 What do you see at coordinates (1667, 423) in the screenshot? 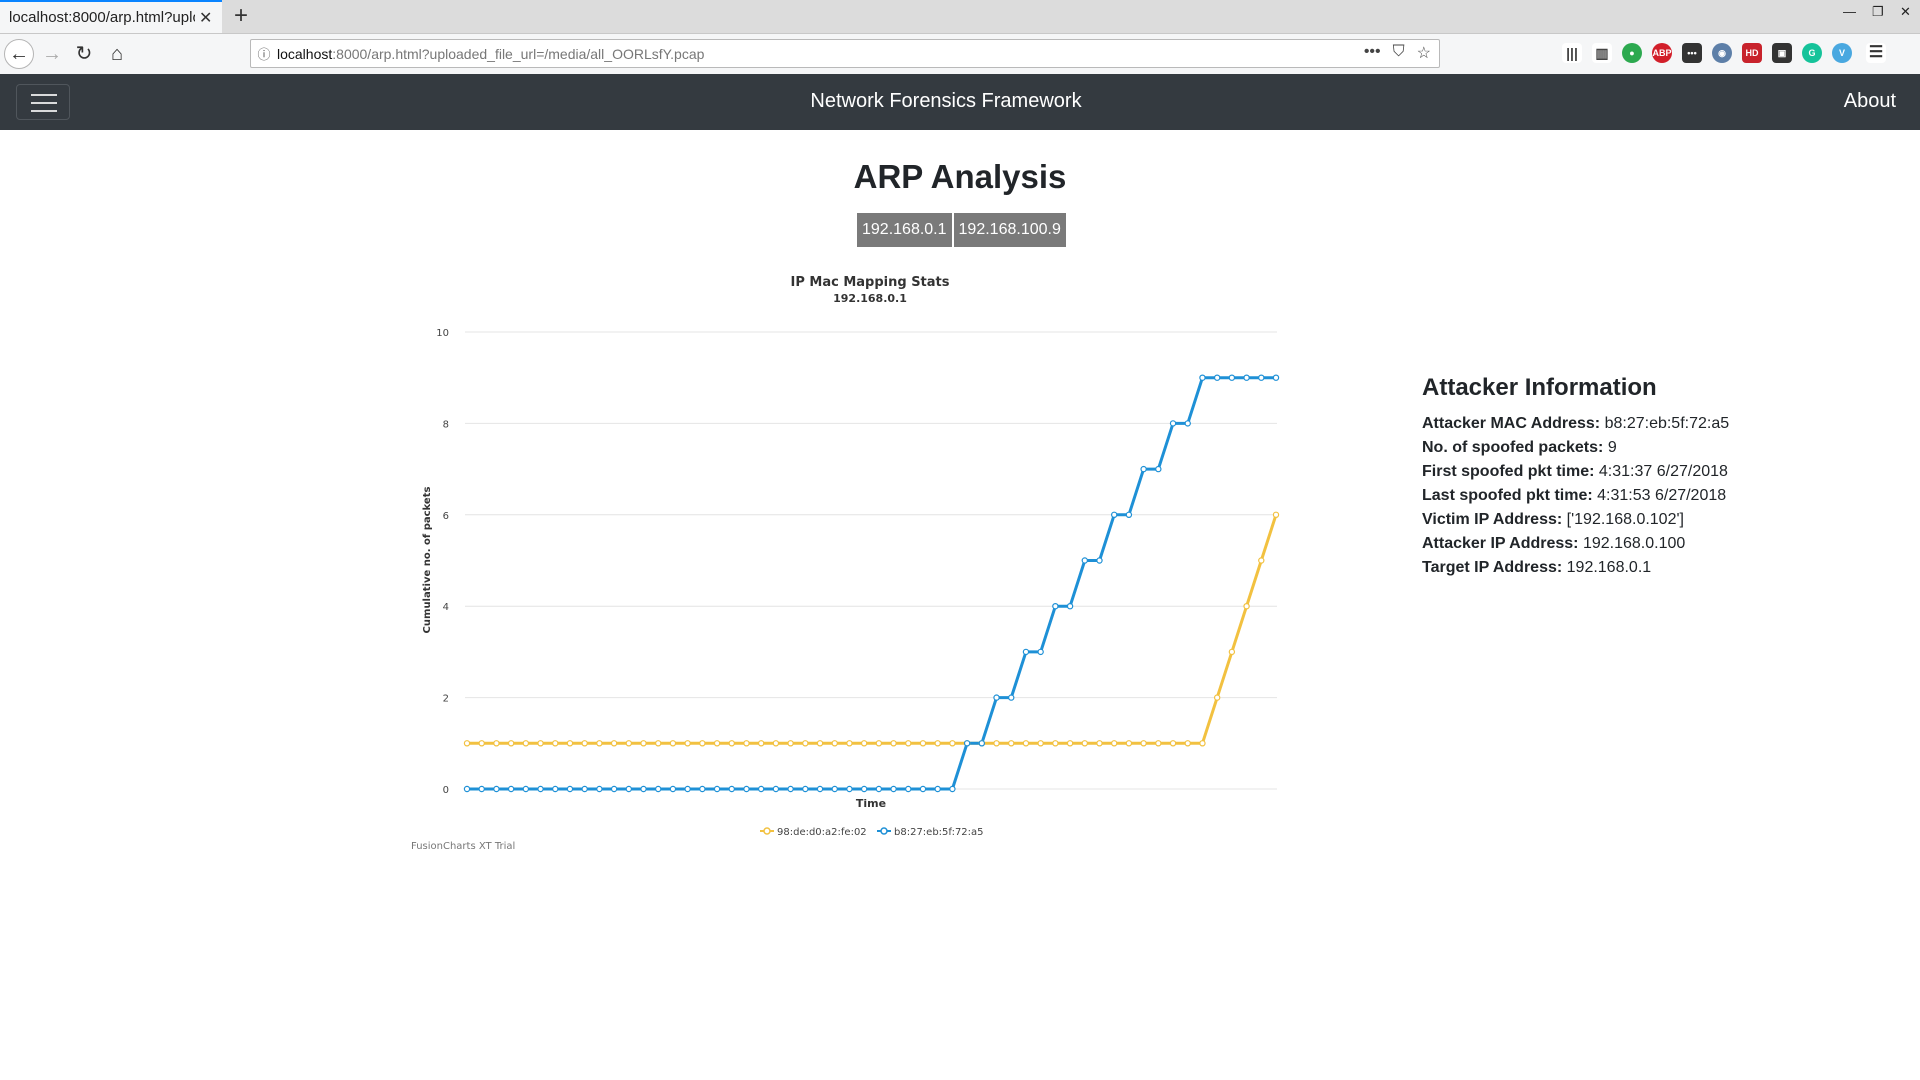
I see `info-value: b8:27:eb:5f:72:a5` at bounding box center [1667, 423].